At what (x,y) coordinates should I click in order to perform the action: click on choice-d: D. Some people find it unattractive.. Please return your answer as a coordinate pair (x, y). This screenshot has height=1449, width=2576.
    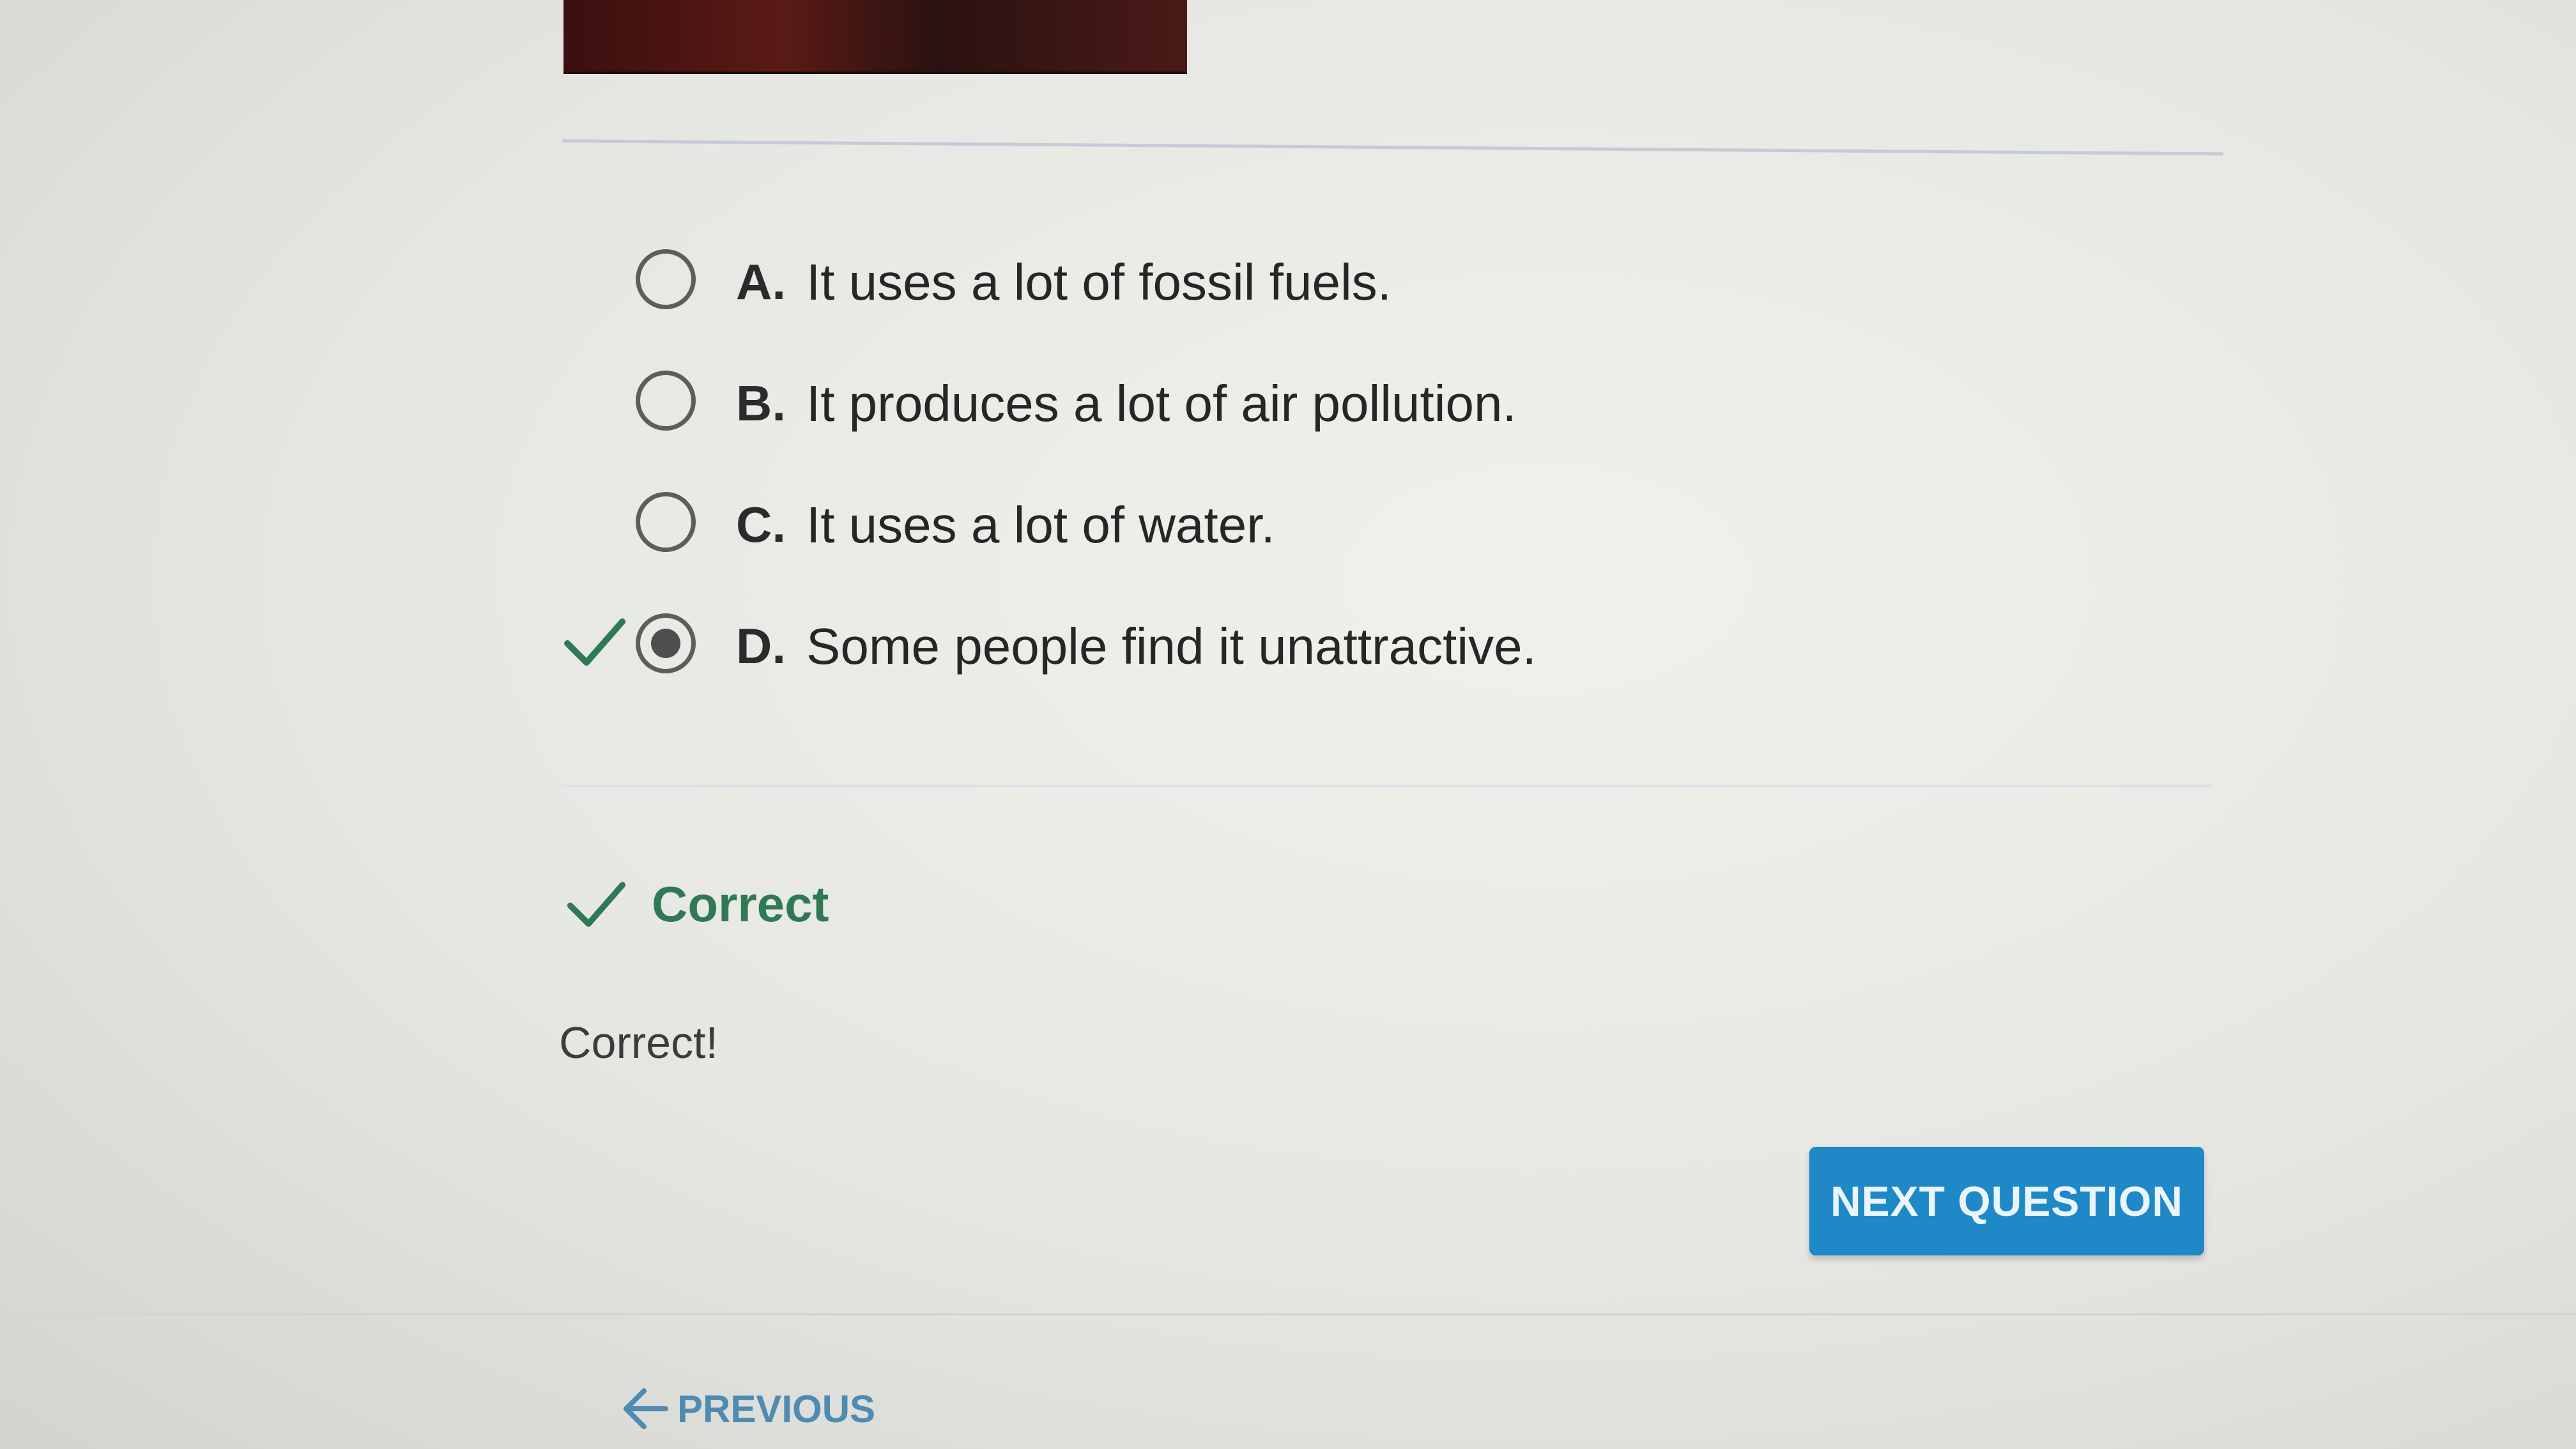
    Looking at the image, I should click on (1329, 642).